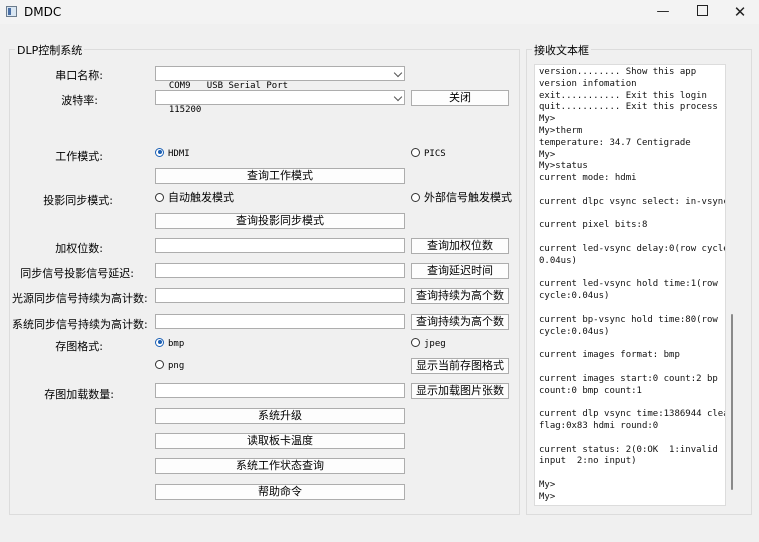 The width and height of the screenshot is (759, 542). What do you see at coordinates (563, 166) in the screenshot?
I see `receive-text-line: My>status` at bounding box center [563, 166].